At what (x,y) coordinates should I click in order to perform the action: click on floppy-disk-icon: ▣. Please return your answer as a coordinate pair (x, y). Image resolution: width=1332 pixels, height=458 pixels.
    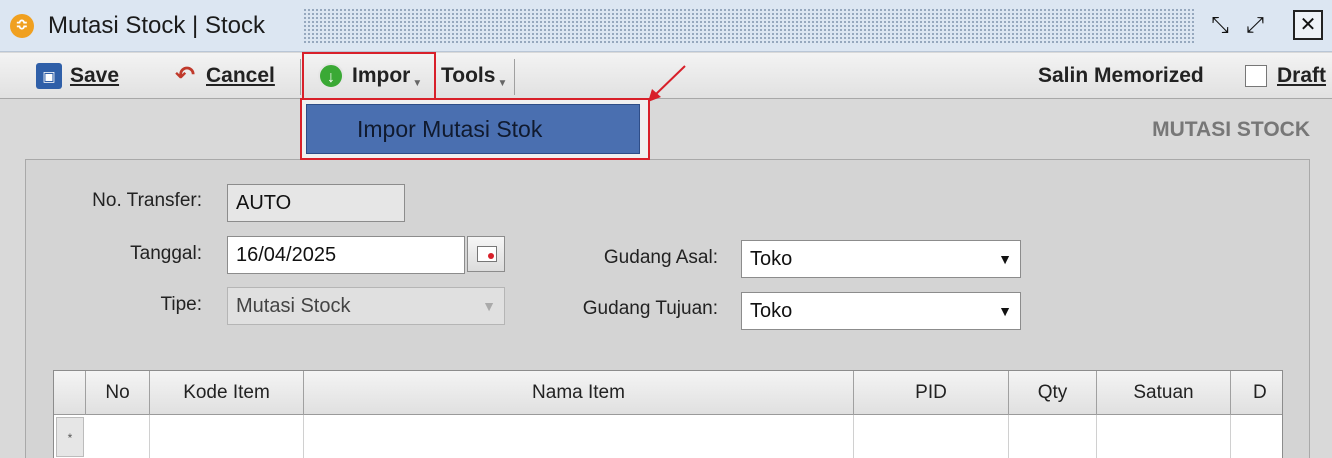
    Looking at the image, I should click on (49, 76).